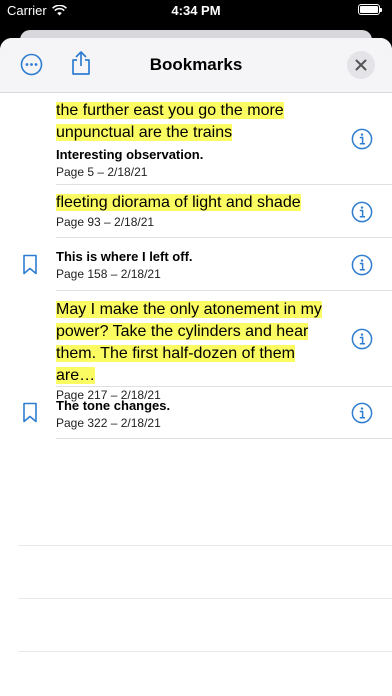 This screenshot has width=392, height=696. What do you see at coordinates (196, 413) in the screenshot?
I see `list-item: The tone changes. Page 322 – 2/18/21` at bounding box center [196, 413].